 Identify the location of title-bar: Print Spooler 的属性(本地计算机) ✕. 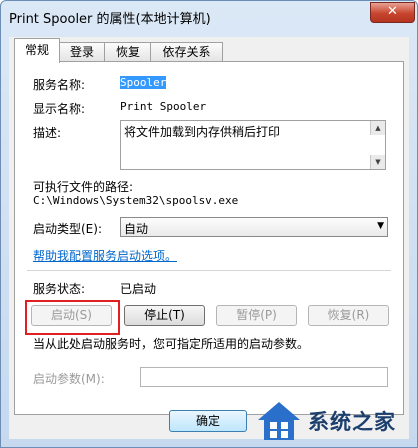
(209, 16).